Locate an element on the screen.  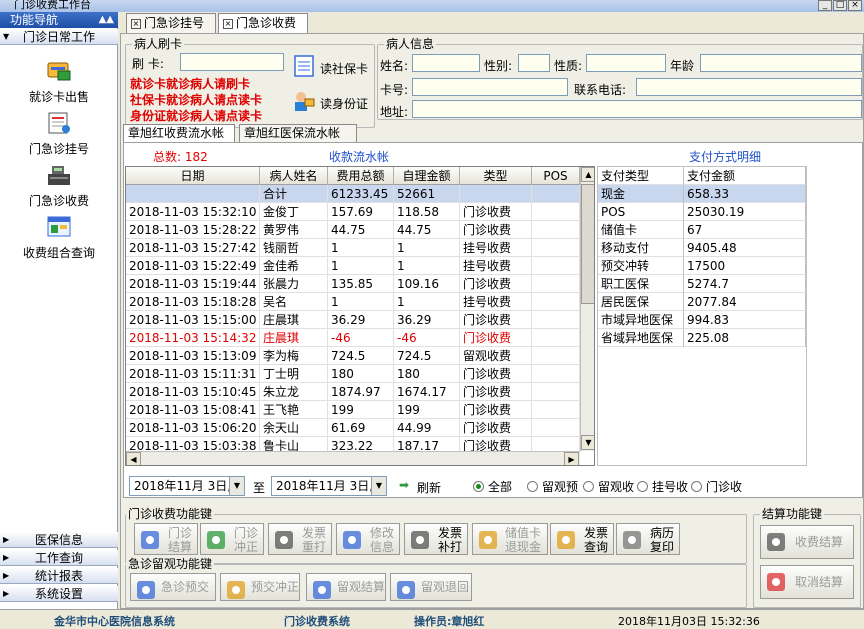
table-cell: 52661 is located at coordinates (427, 194).